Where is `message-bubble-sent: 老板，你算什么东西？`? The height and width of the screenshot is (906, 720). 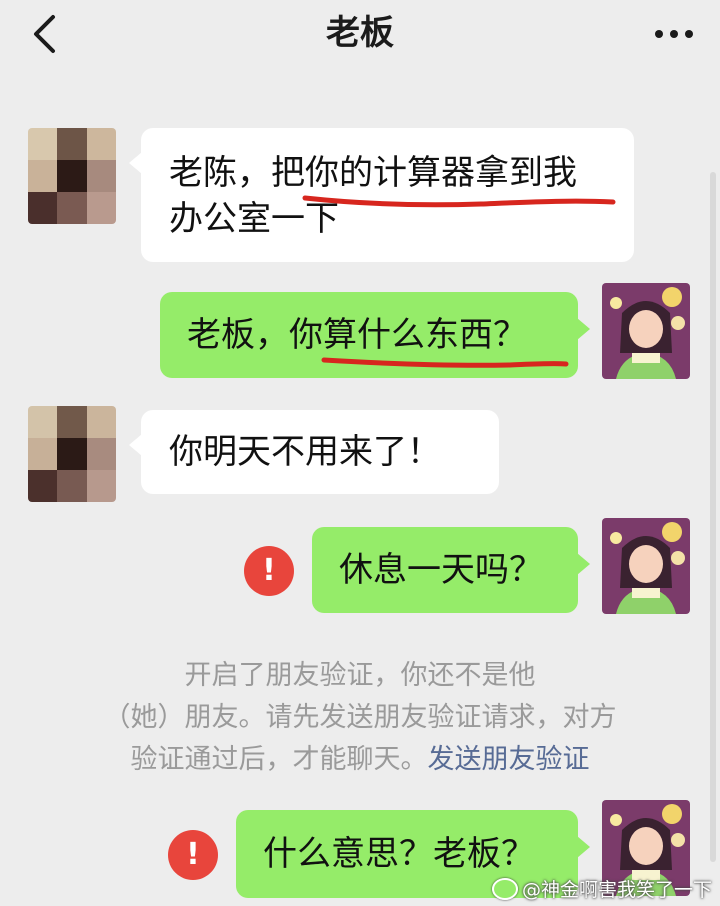
message-bubble-sent: 老板，你算什么东西？ is located at coordinates (375, 335).